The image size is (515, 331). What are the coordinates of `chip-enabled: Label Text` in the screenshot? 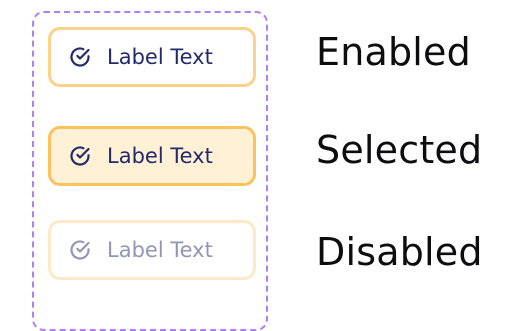 It's located at (152, 57).